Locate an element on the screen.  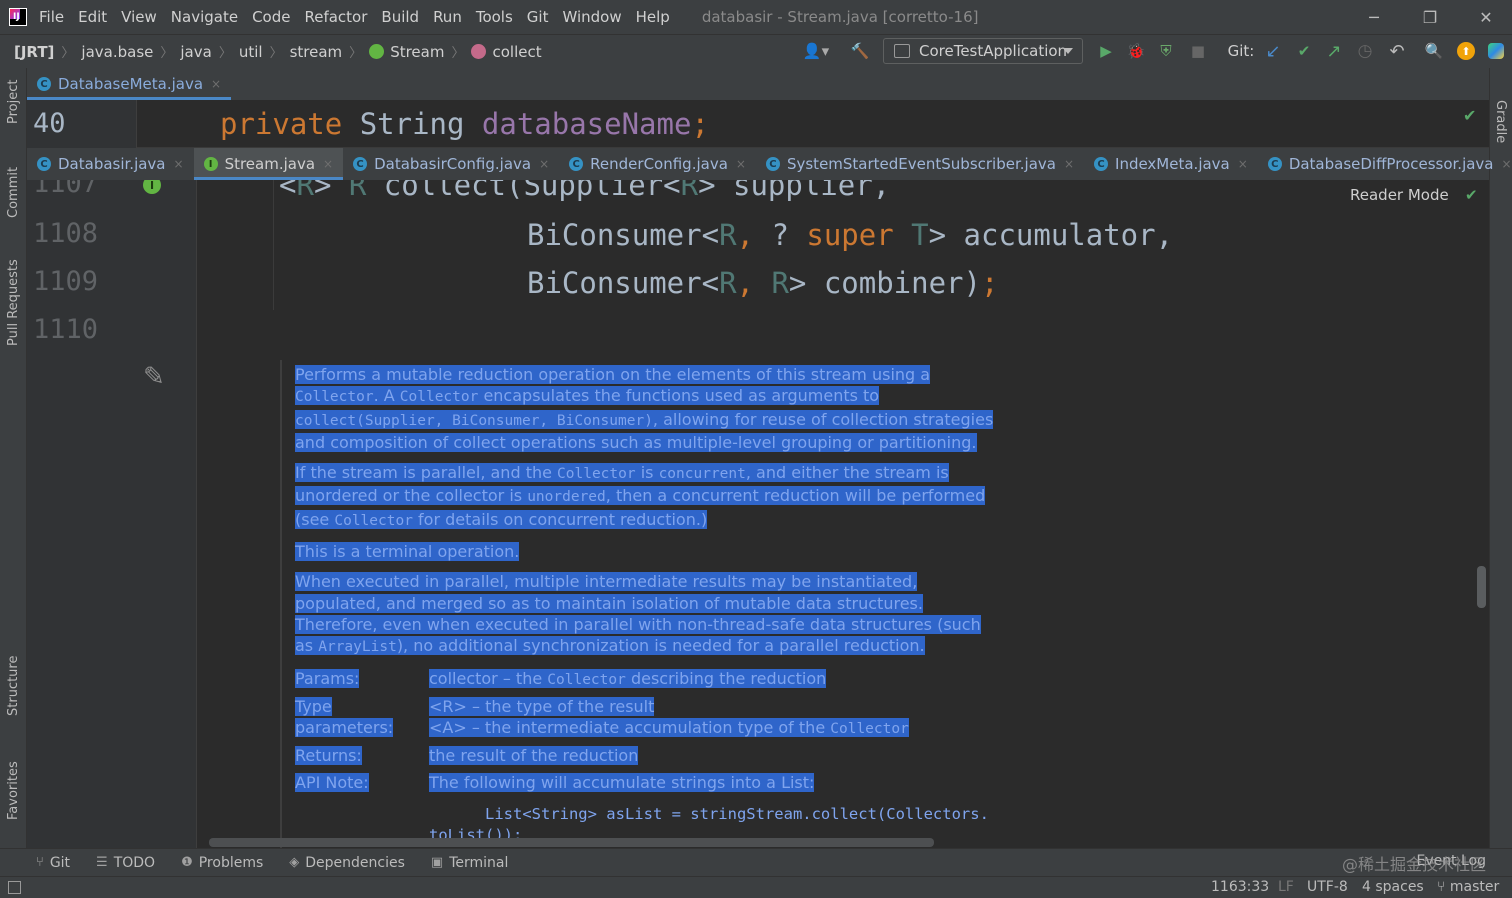
run-icon: ▶ is located at coordinates (1106, 51).